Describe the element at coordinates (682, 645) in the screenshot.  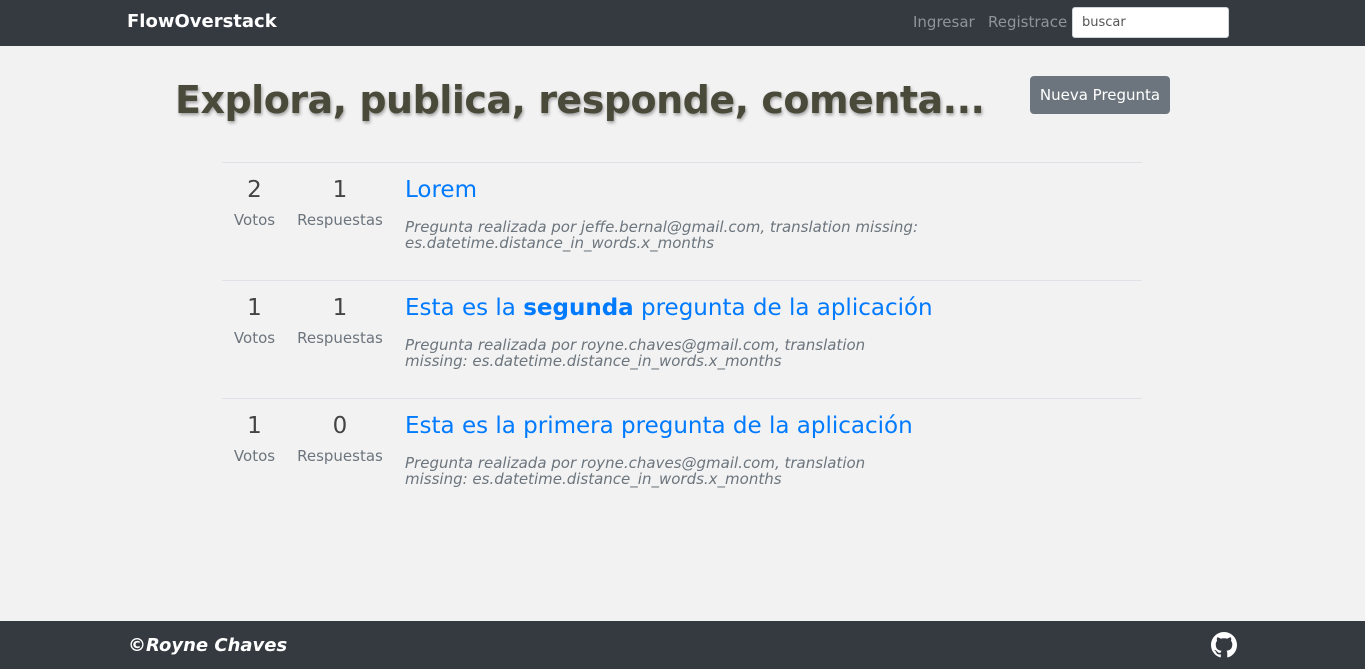
I see `footer: ©Royne Chaves` at that location.